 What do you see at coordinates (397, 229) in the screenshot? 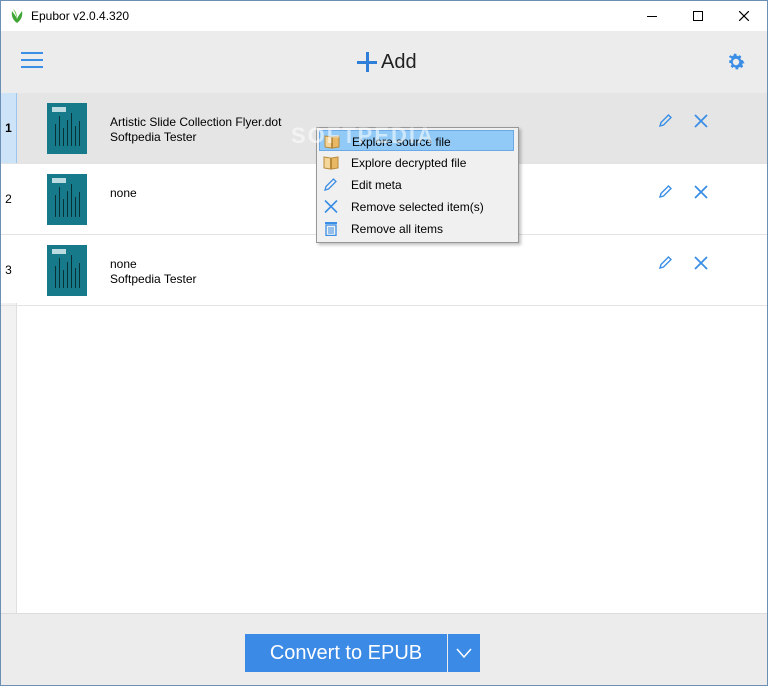
I see `menu-item-label: Remove all items` at bounding box center [397, 229].